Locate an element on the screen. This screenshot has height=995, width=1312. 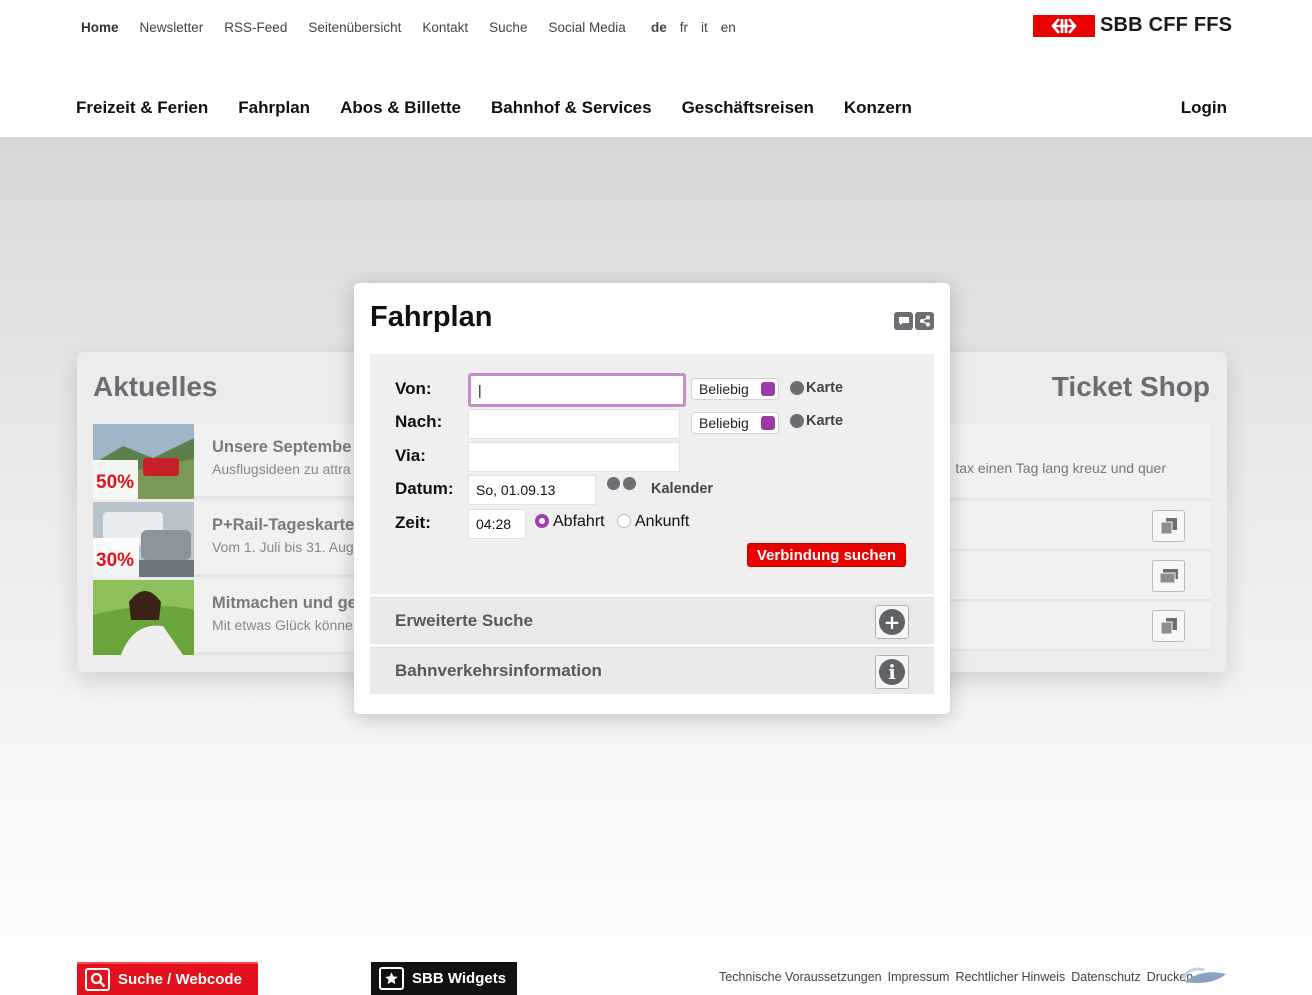
service-nav-newsletter: Newsletter is located at coordinates (172, 27).